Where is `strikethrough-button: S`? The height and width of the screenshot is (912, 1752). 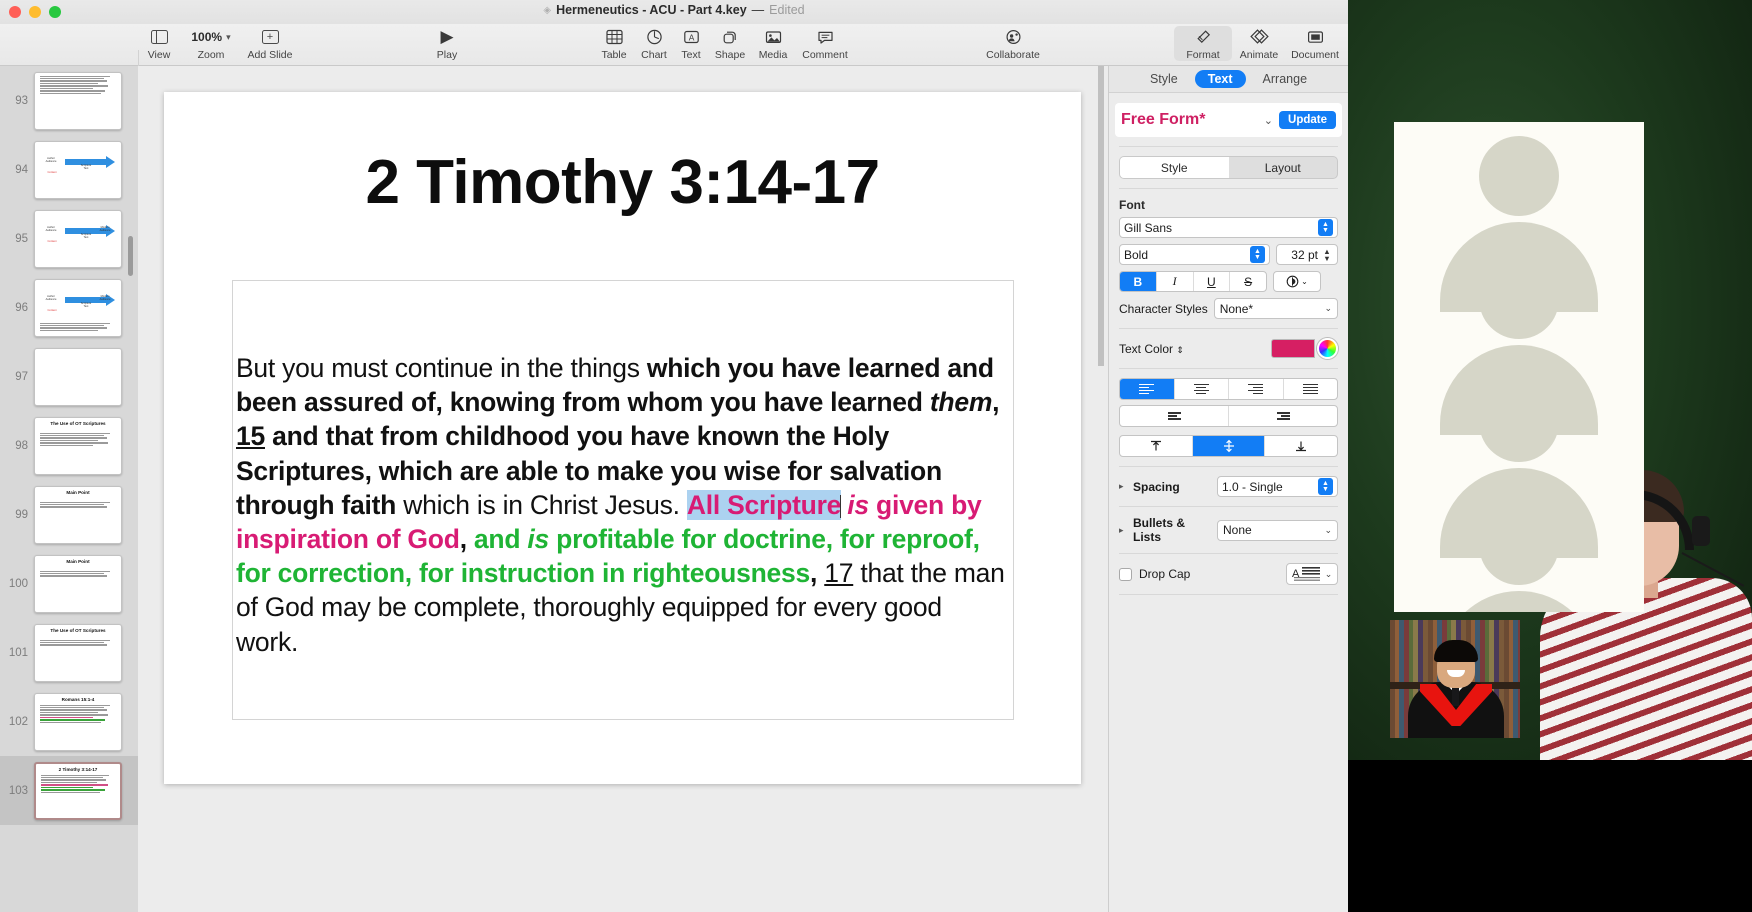 strikethrough-button: S is located at coordinates (1248, 281).